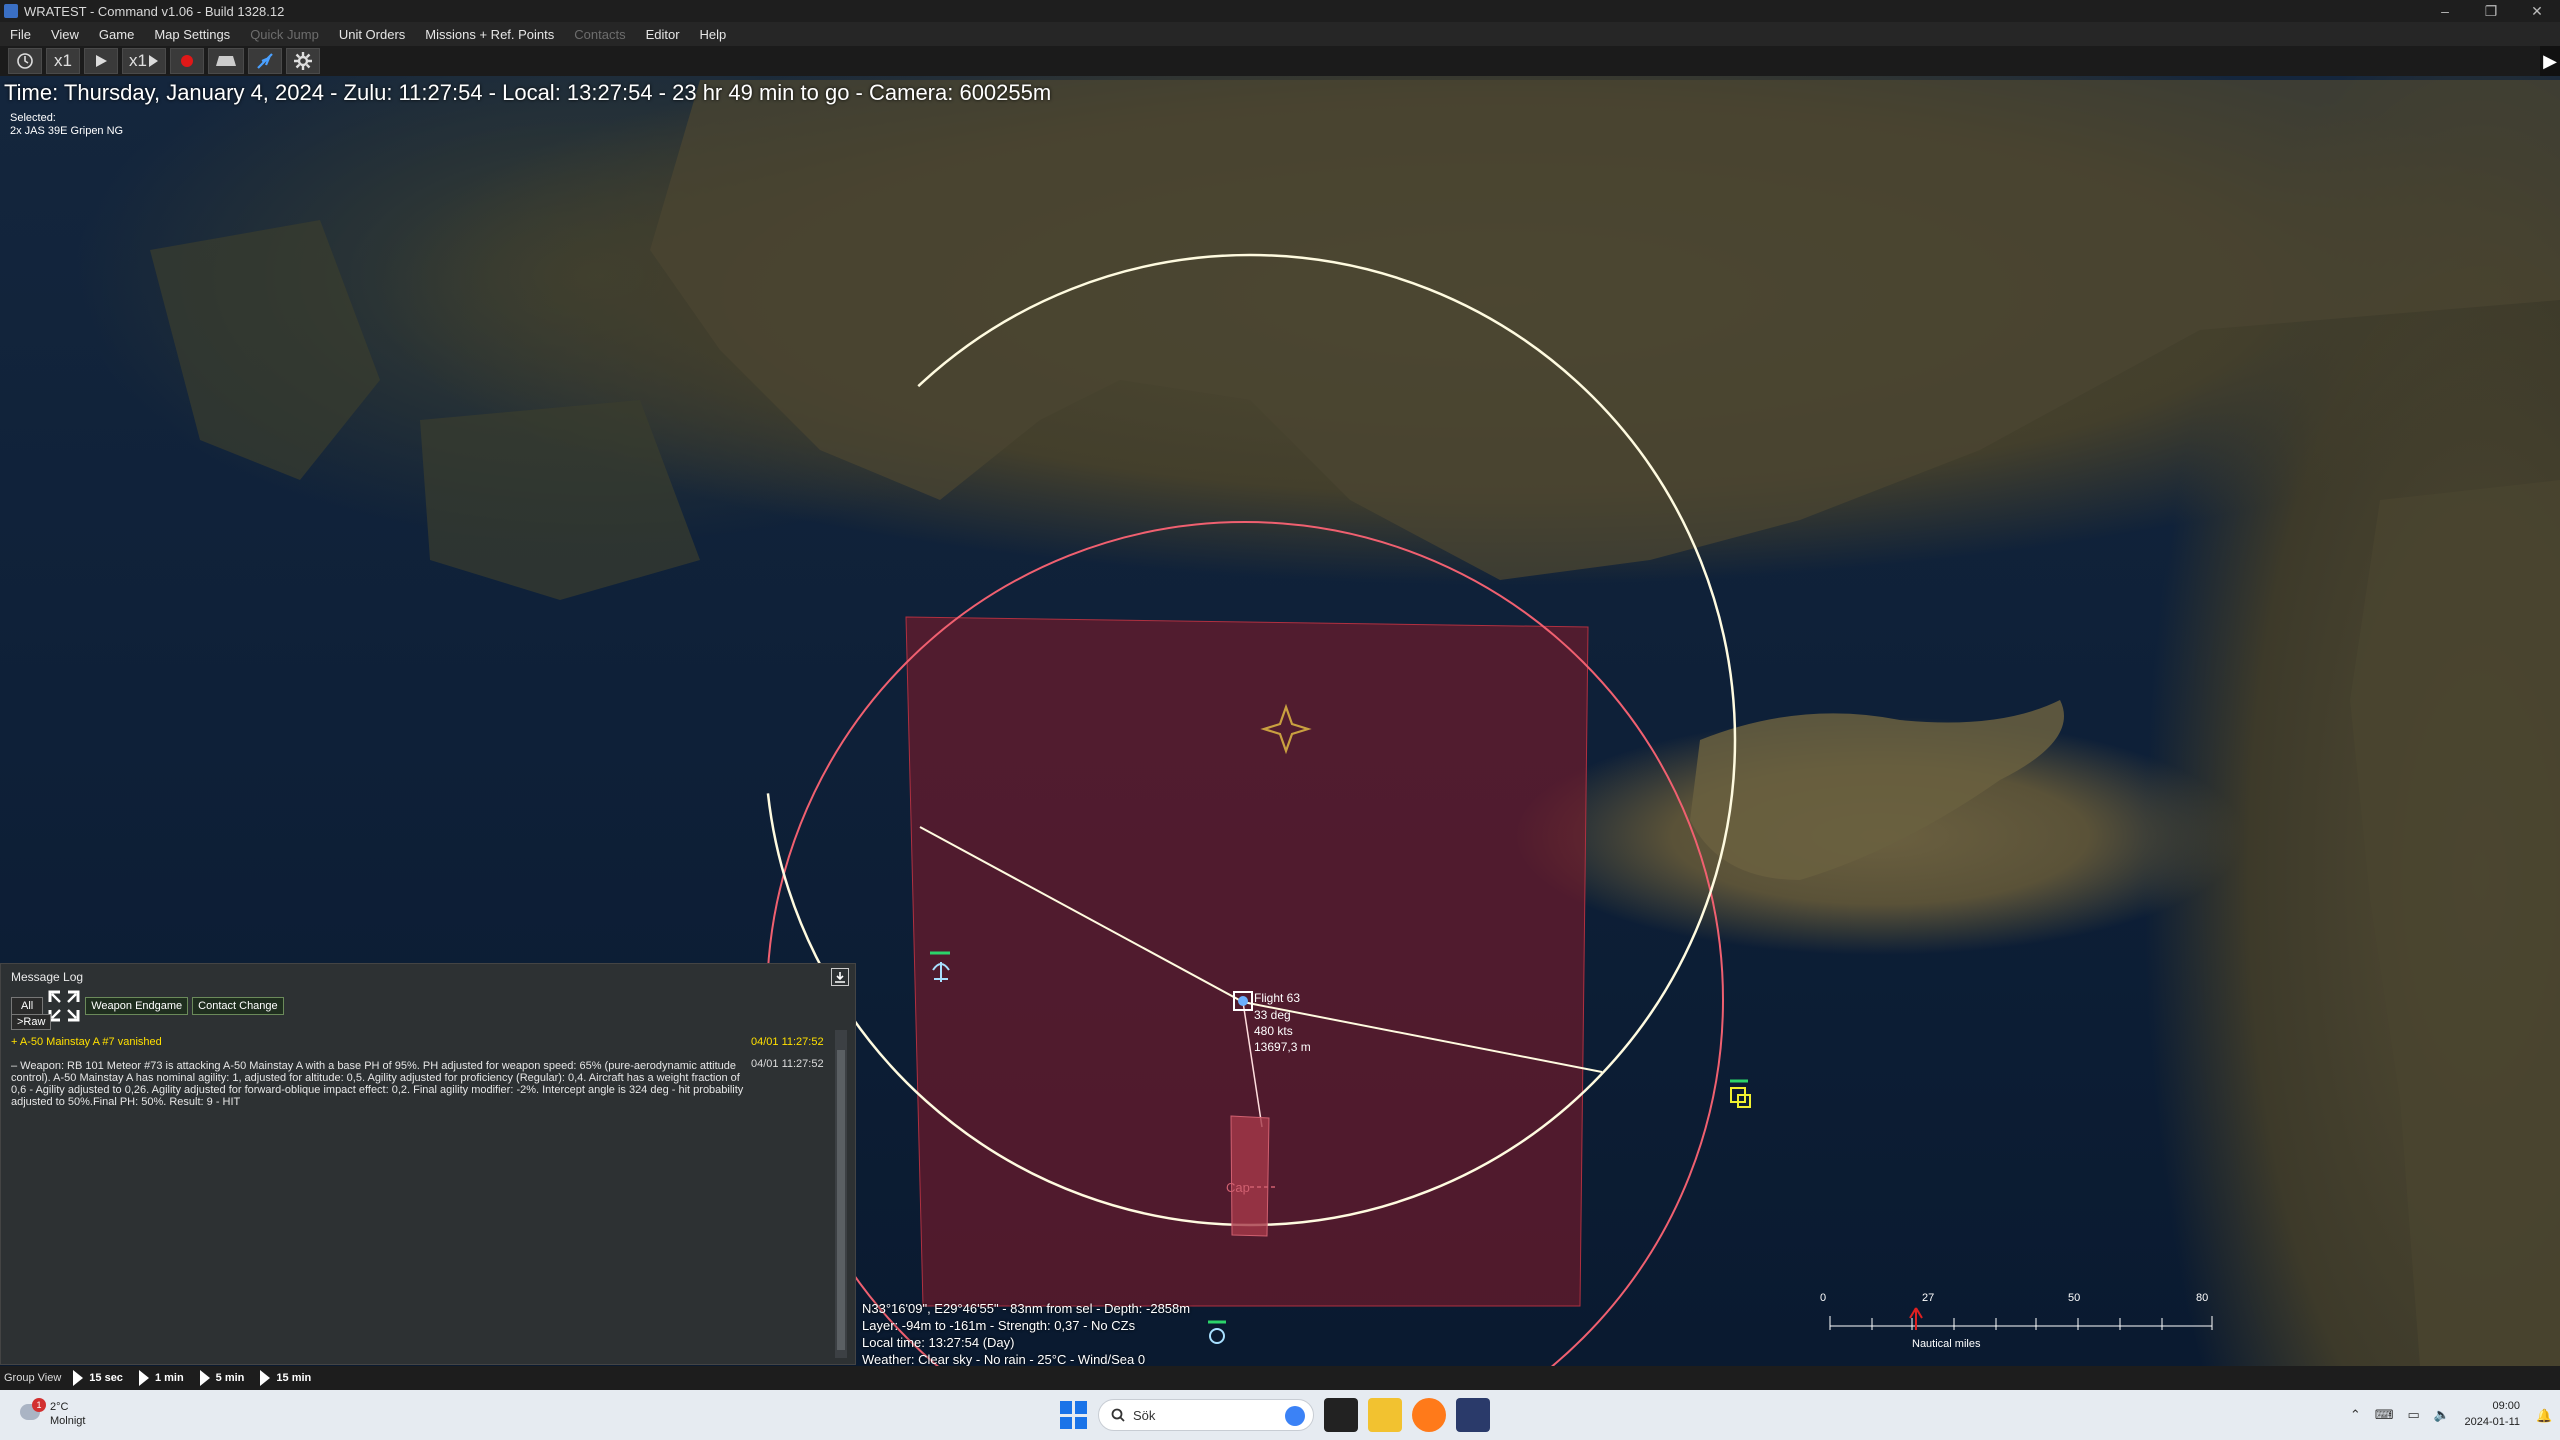  Describe the element at coordinates (116, 34) in the screenshot. I see `menu-game: Game` at that location.